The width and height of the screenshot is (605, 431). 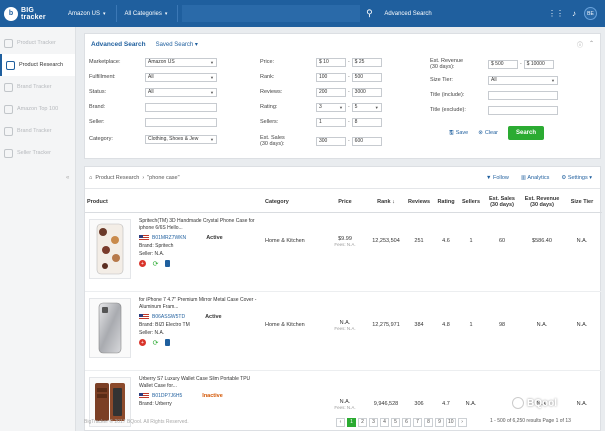 What do you see at coordinates (576, 178) in the screenshot?
I see `settings-button: ⚙ Settings ▾` at bounding box center [576, 178].